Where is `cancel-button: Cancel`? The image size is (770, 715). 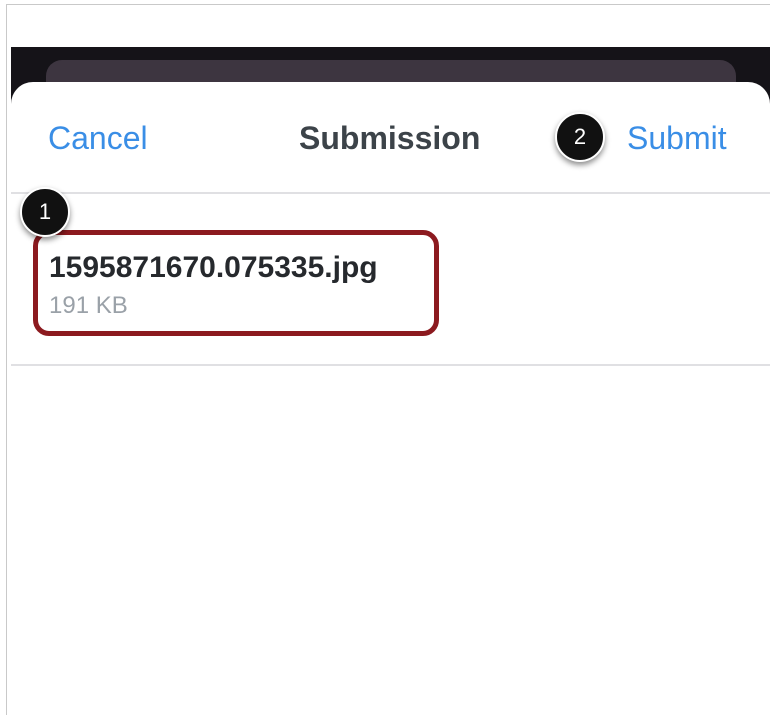
cancel-button: Cancel is located at coordinates (98, 138).